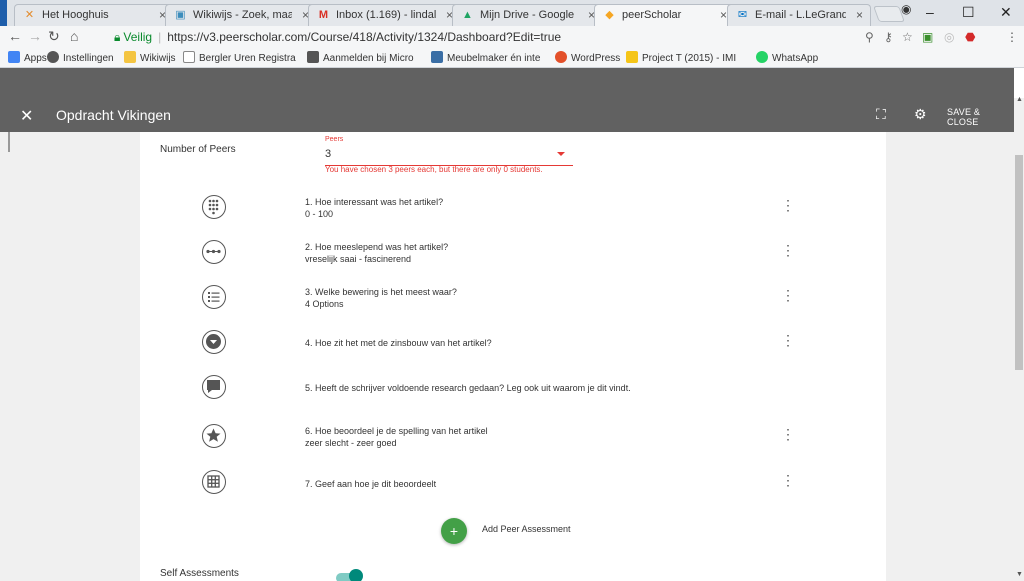  I want to click on gear-icon, so click(53, 57).